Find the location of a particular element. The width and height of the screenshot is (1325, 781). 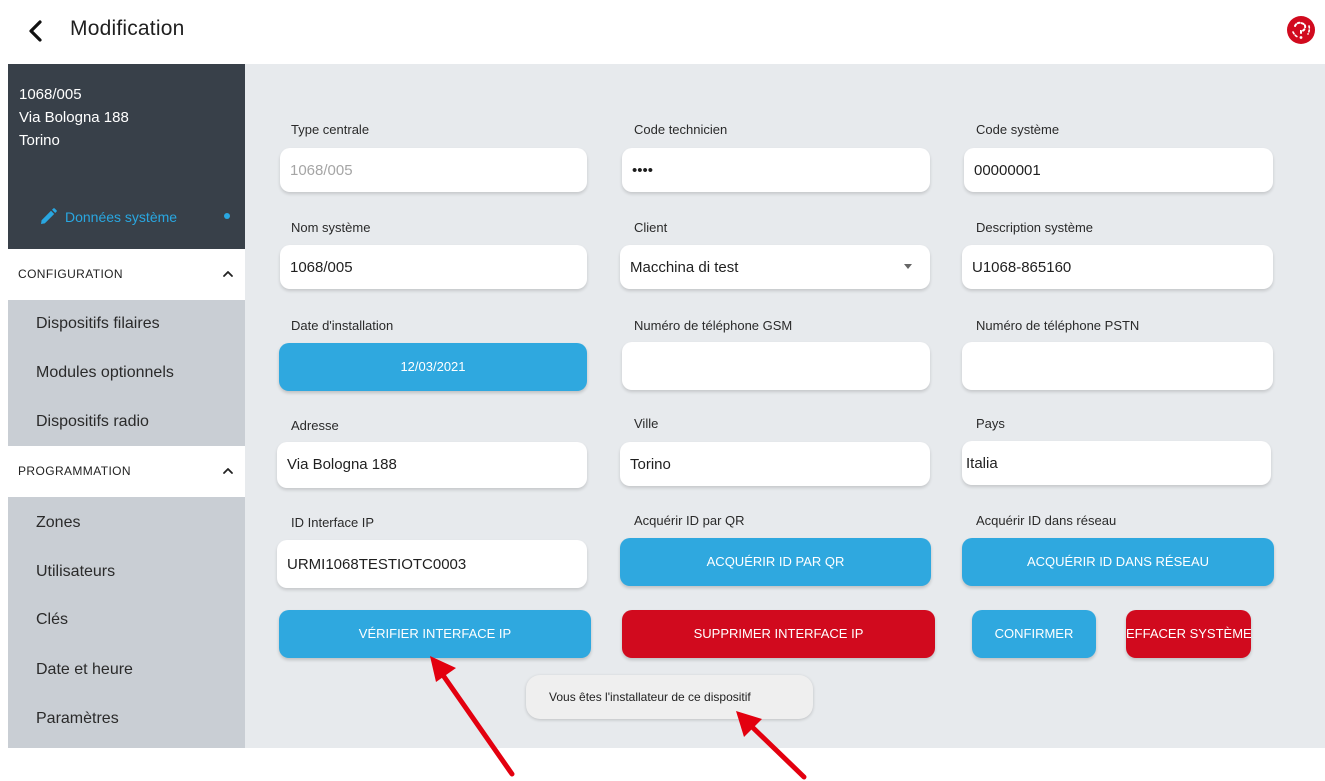

sidebar-item-zones: Zones is located at coordinates (126, 524).